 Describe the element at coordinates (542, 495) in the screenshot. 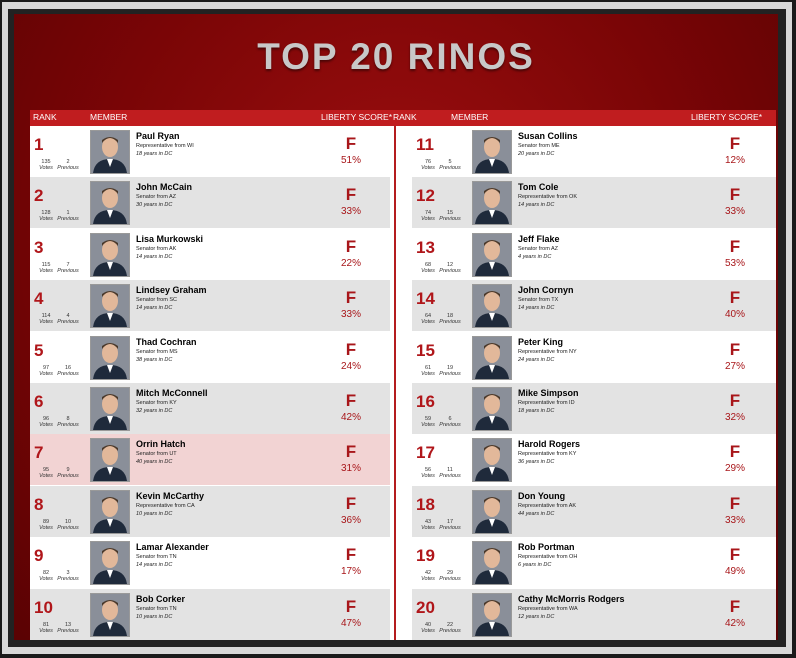

I see `member-name: Don Young` at that location.